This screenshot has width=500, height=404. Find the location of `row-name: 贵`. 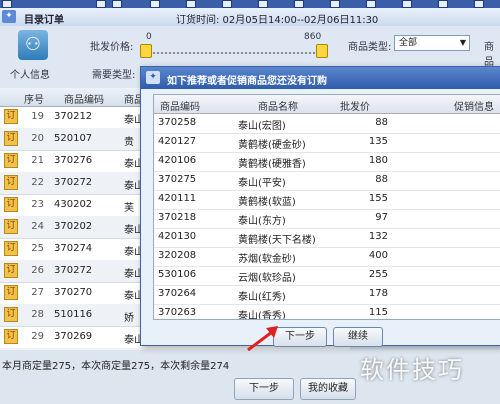

row-name: 贵 is located at coordinates (129, 142).